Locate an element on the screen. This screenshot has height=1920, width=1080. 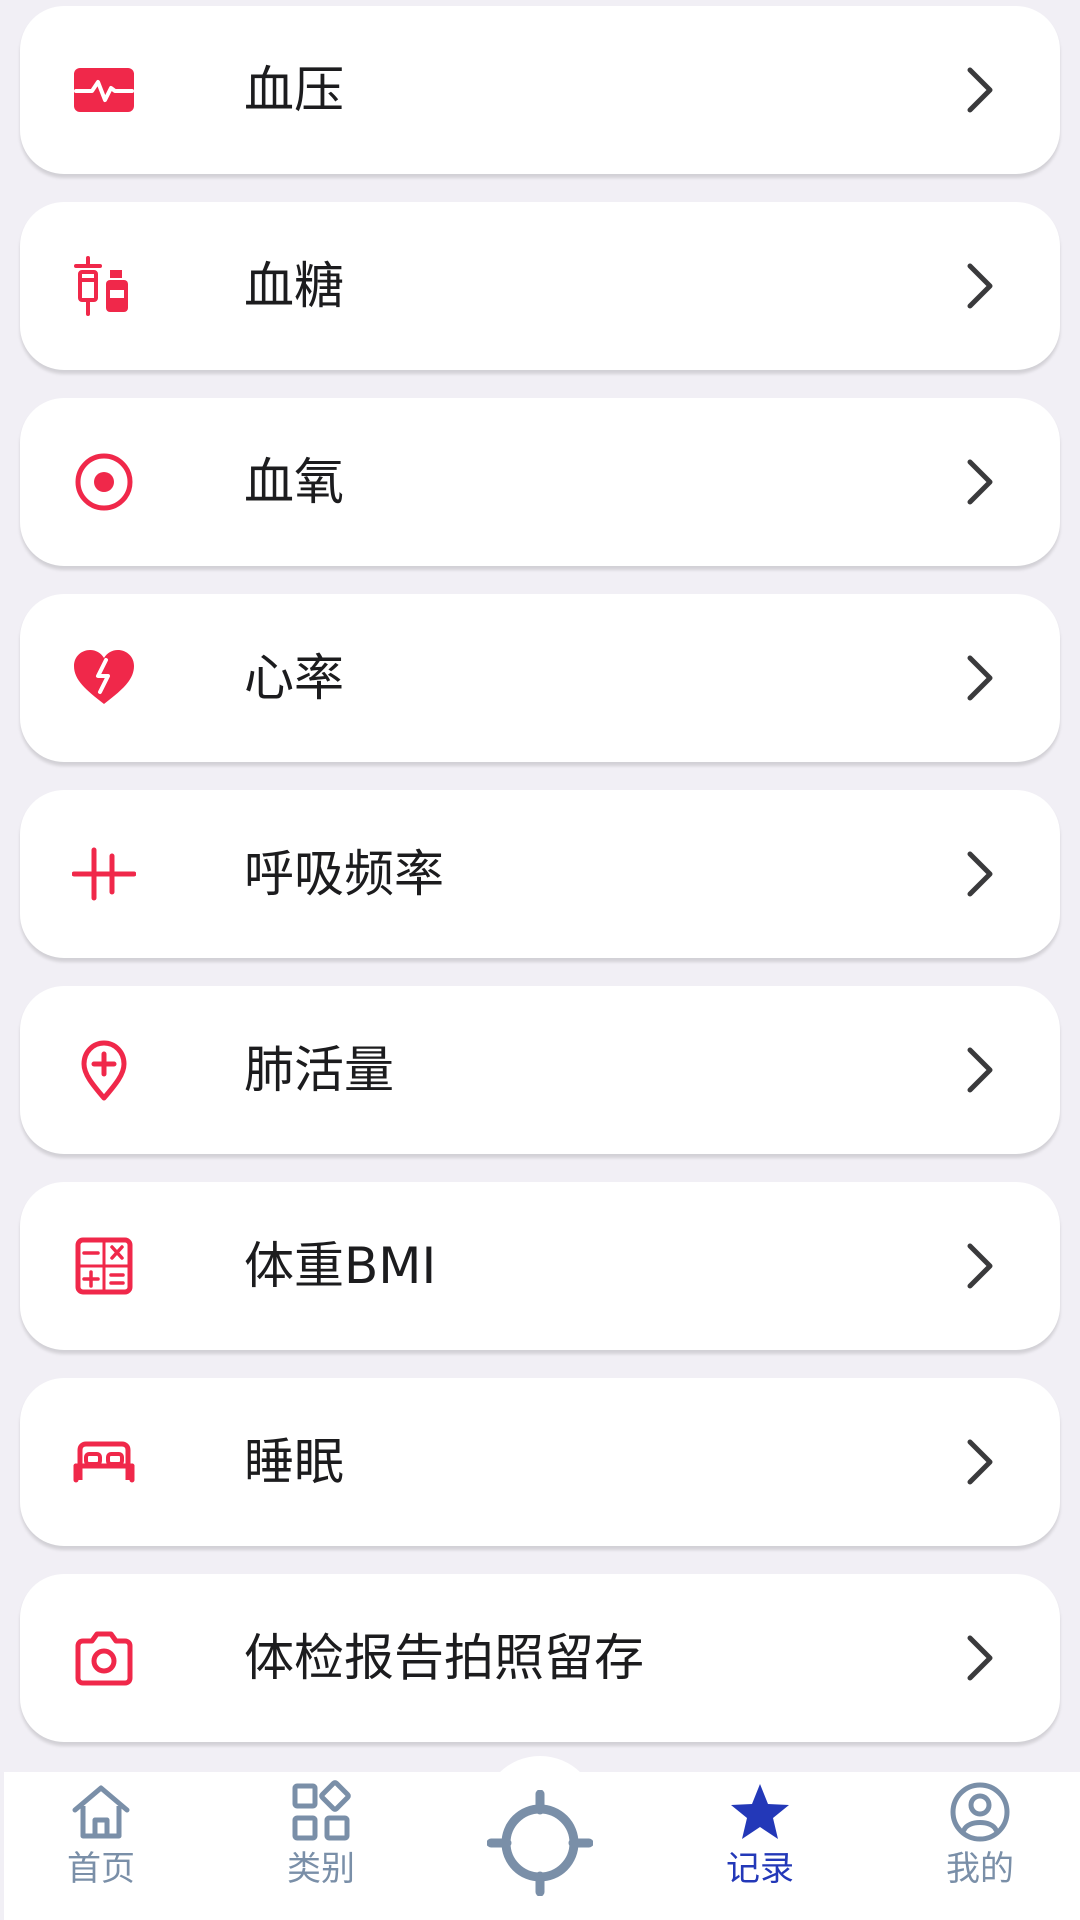
tab-record-label: 记录 is located at coordinates (760, 1869).